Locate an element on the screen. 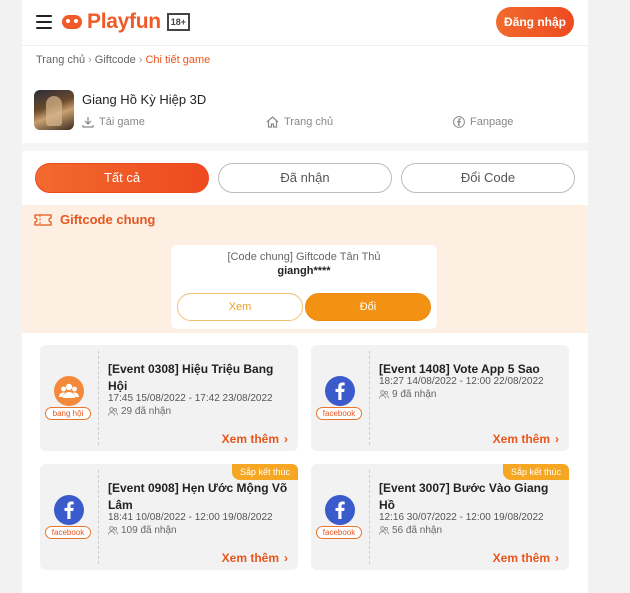  event-claimed-text: 56 đã nhận is located at coordinates (417, 530).